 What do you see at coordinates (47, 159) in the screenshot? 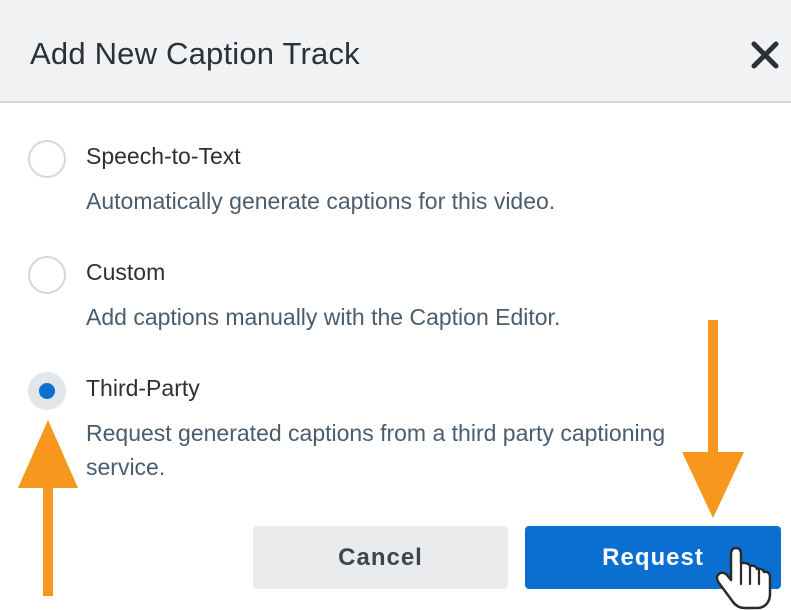
I see `radio-speech-to-text` at bounding box center [47, 159].